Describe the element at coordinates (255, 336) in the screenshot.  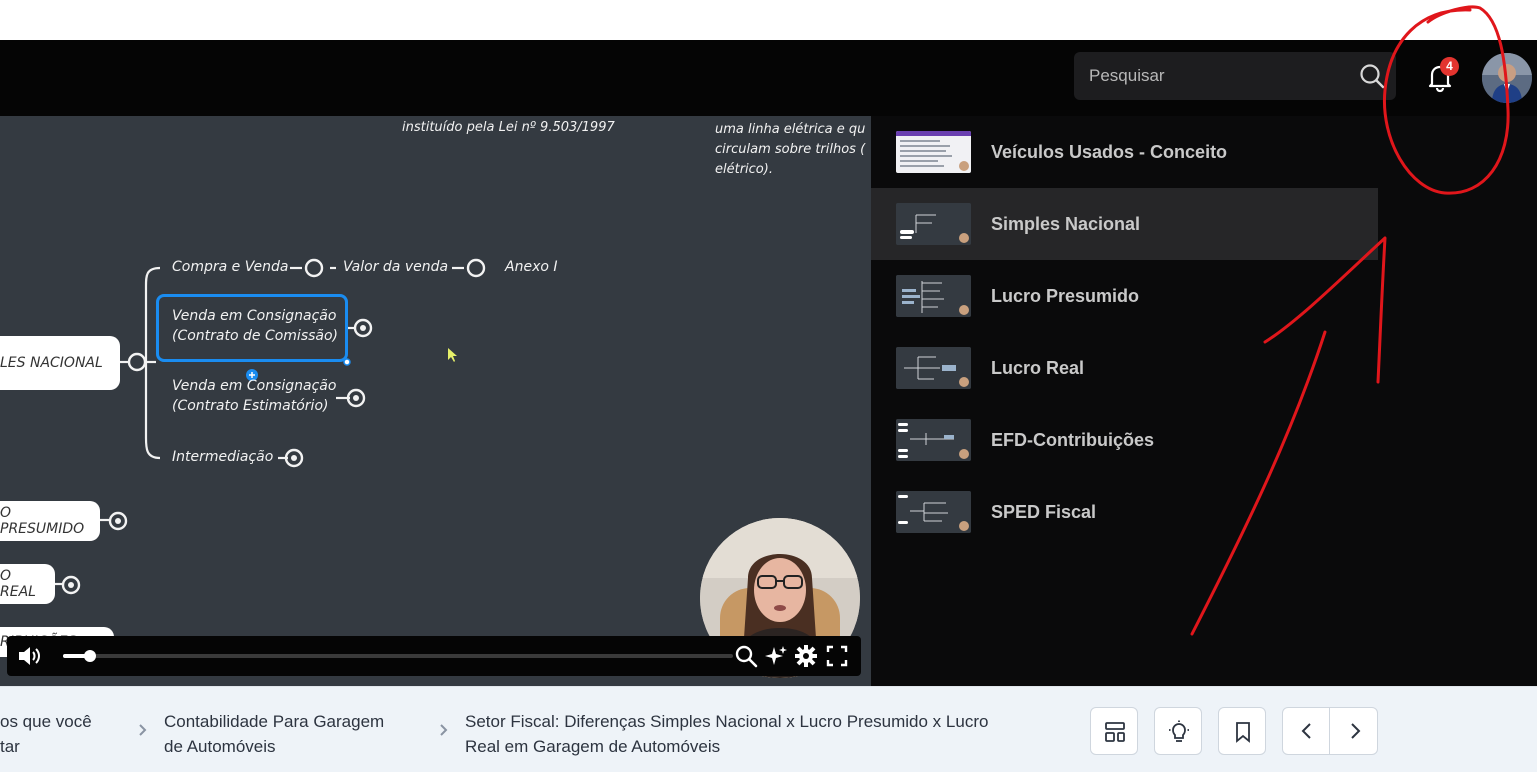
I see `mindmap-branch-comissao-line2: (Contrato de Comissão)` at that location.